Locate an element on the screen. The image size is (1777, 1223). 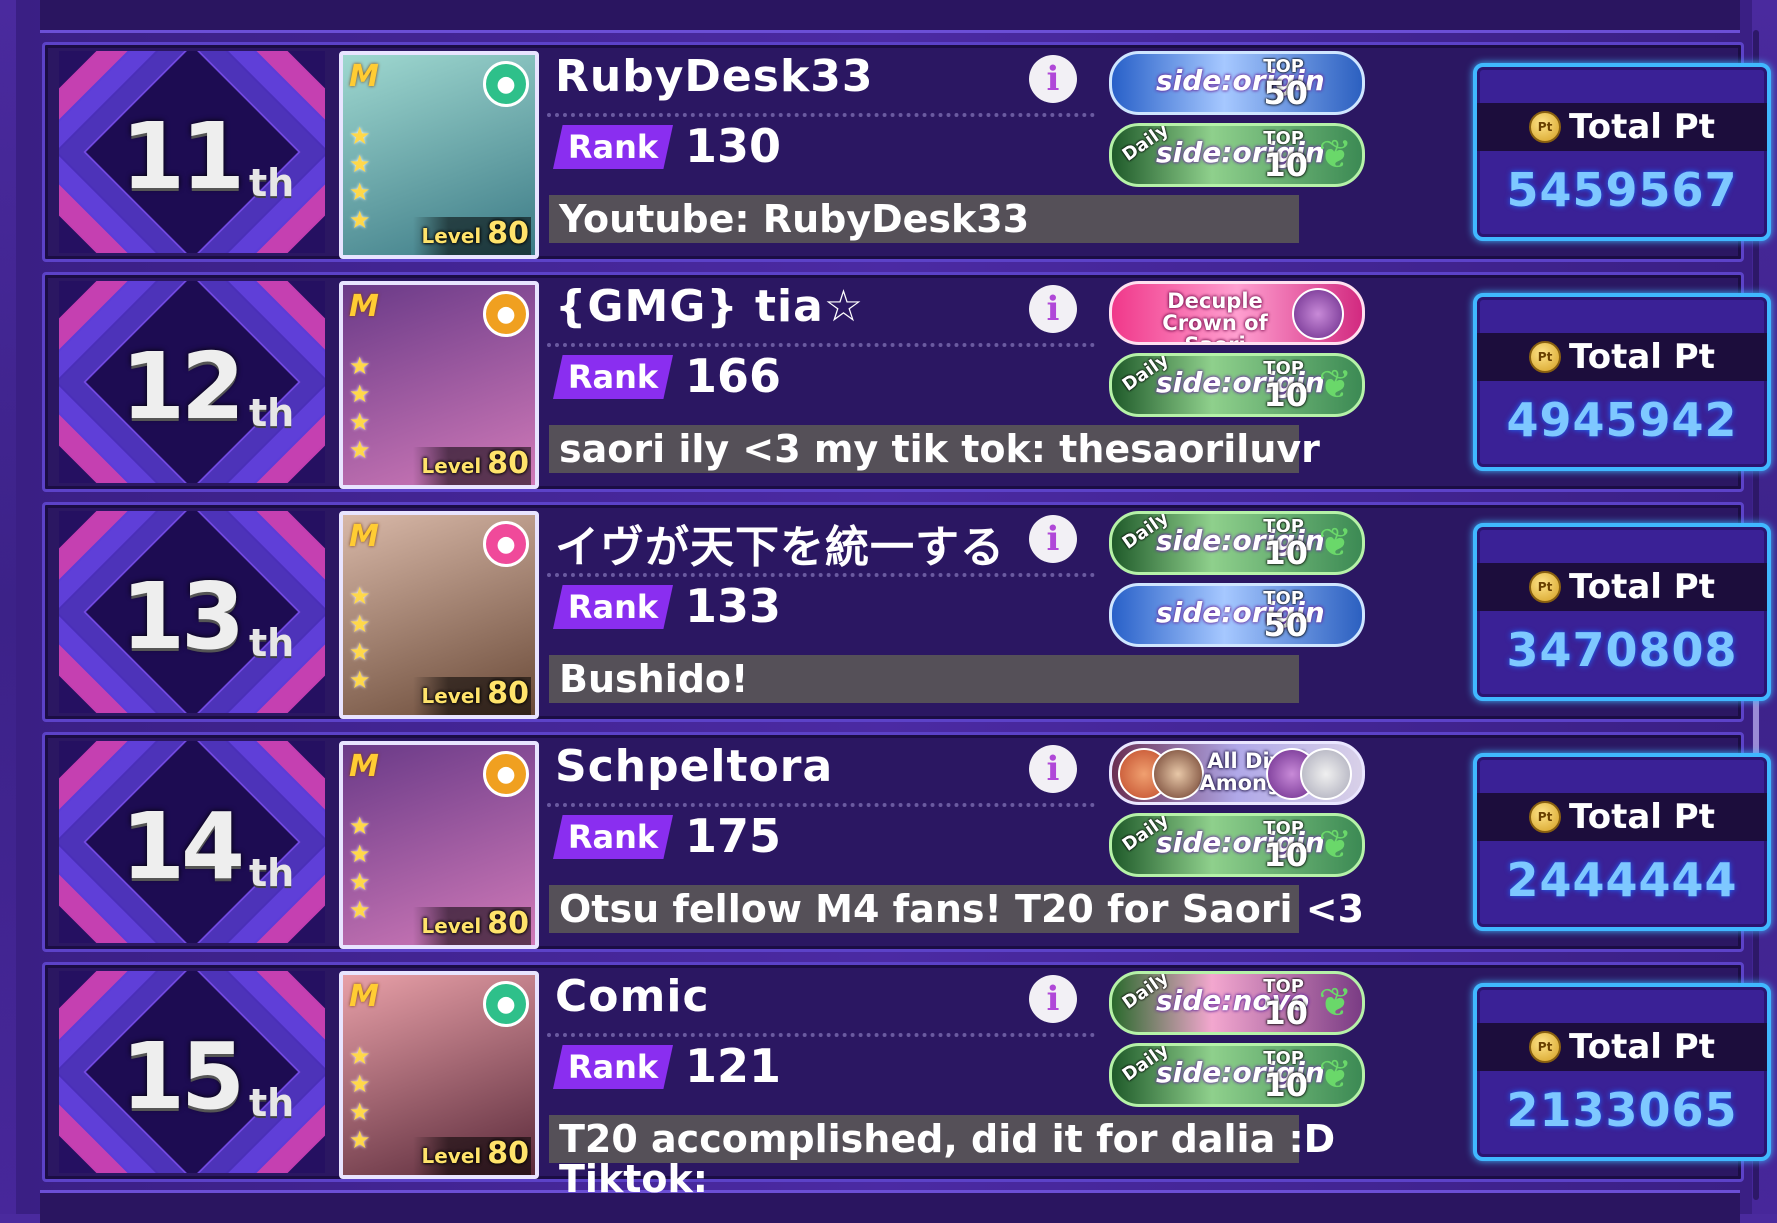
rank-position-tile: 12 th is located at coordinates (192, 382).